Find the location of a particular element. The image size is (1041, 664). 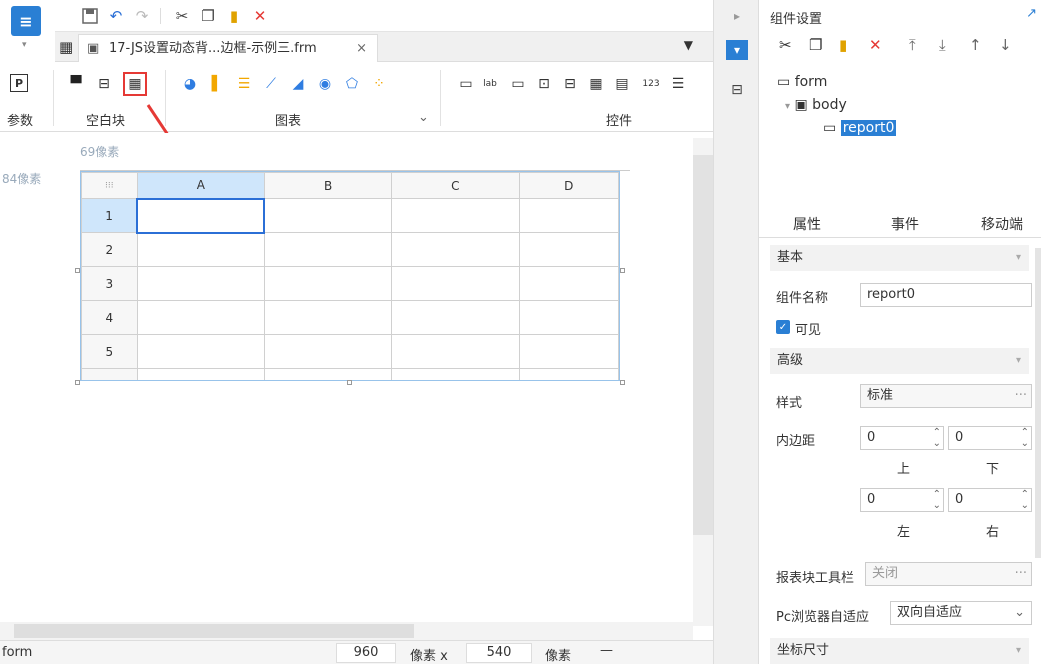

row-header: 5 is located at coordinates (109, 351).